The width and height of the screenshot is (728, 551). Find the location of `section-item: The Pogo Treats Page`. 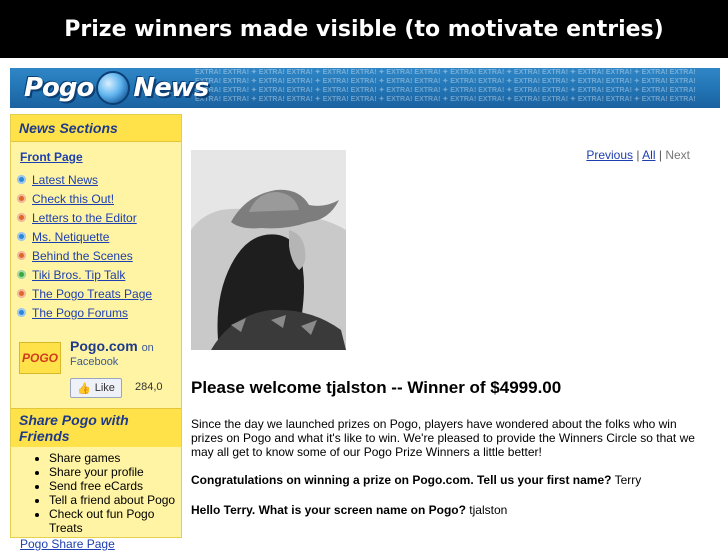

section-item: The Pogo Treats Page is located at coordinates (99, 293).